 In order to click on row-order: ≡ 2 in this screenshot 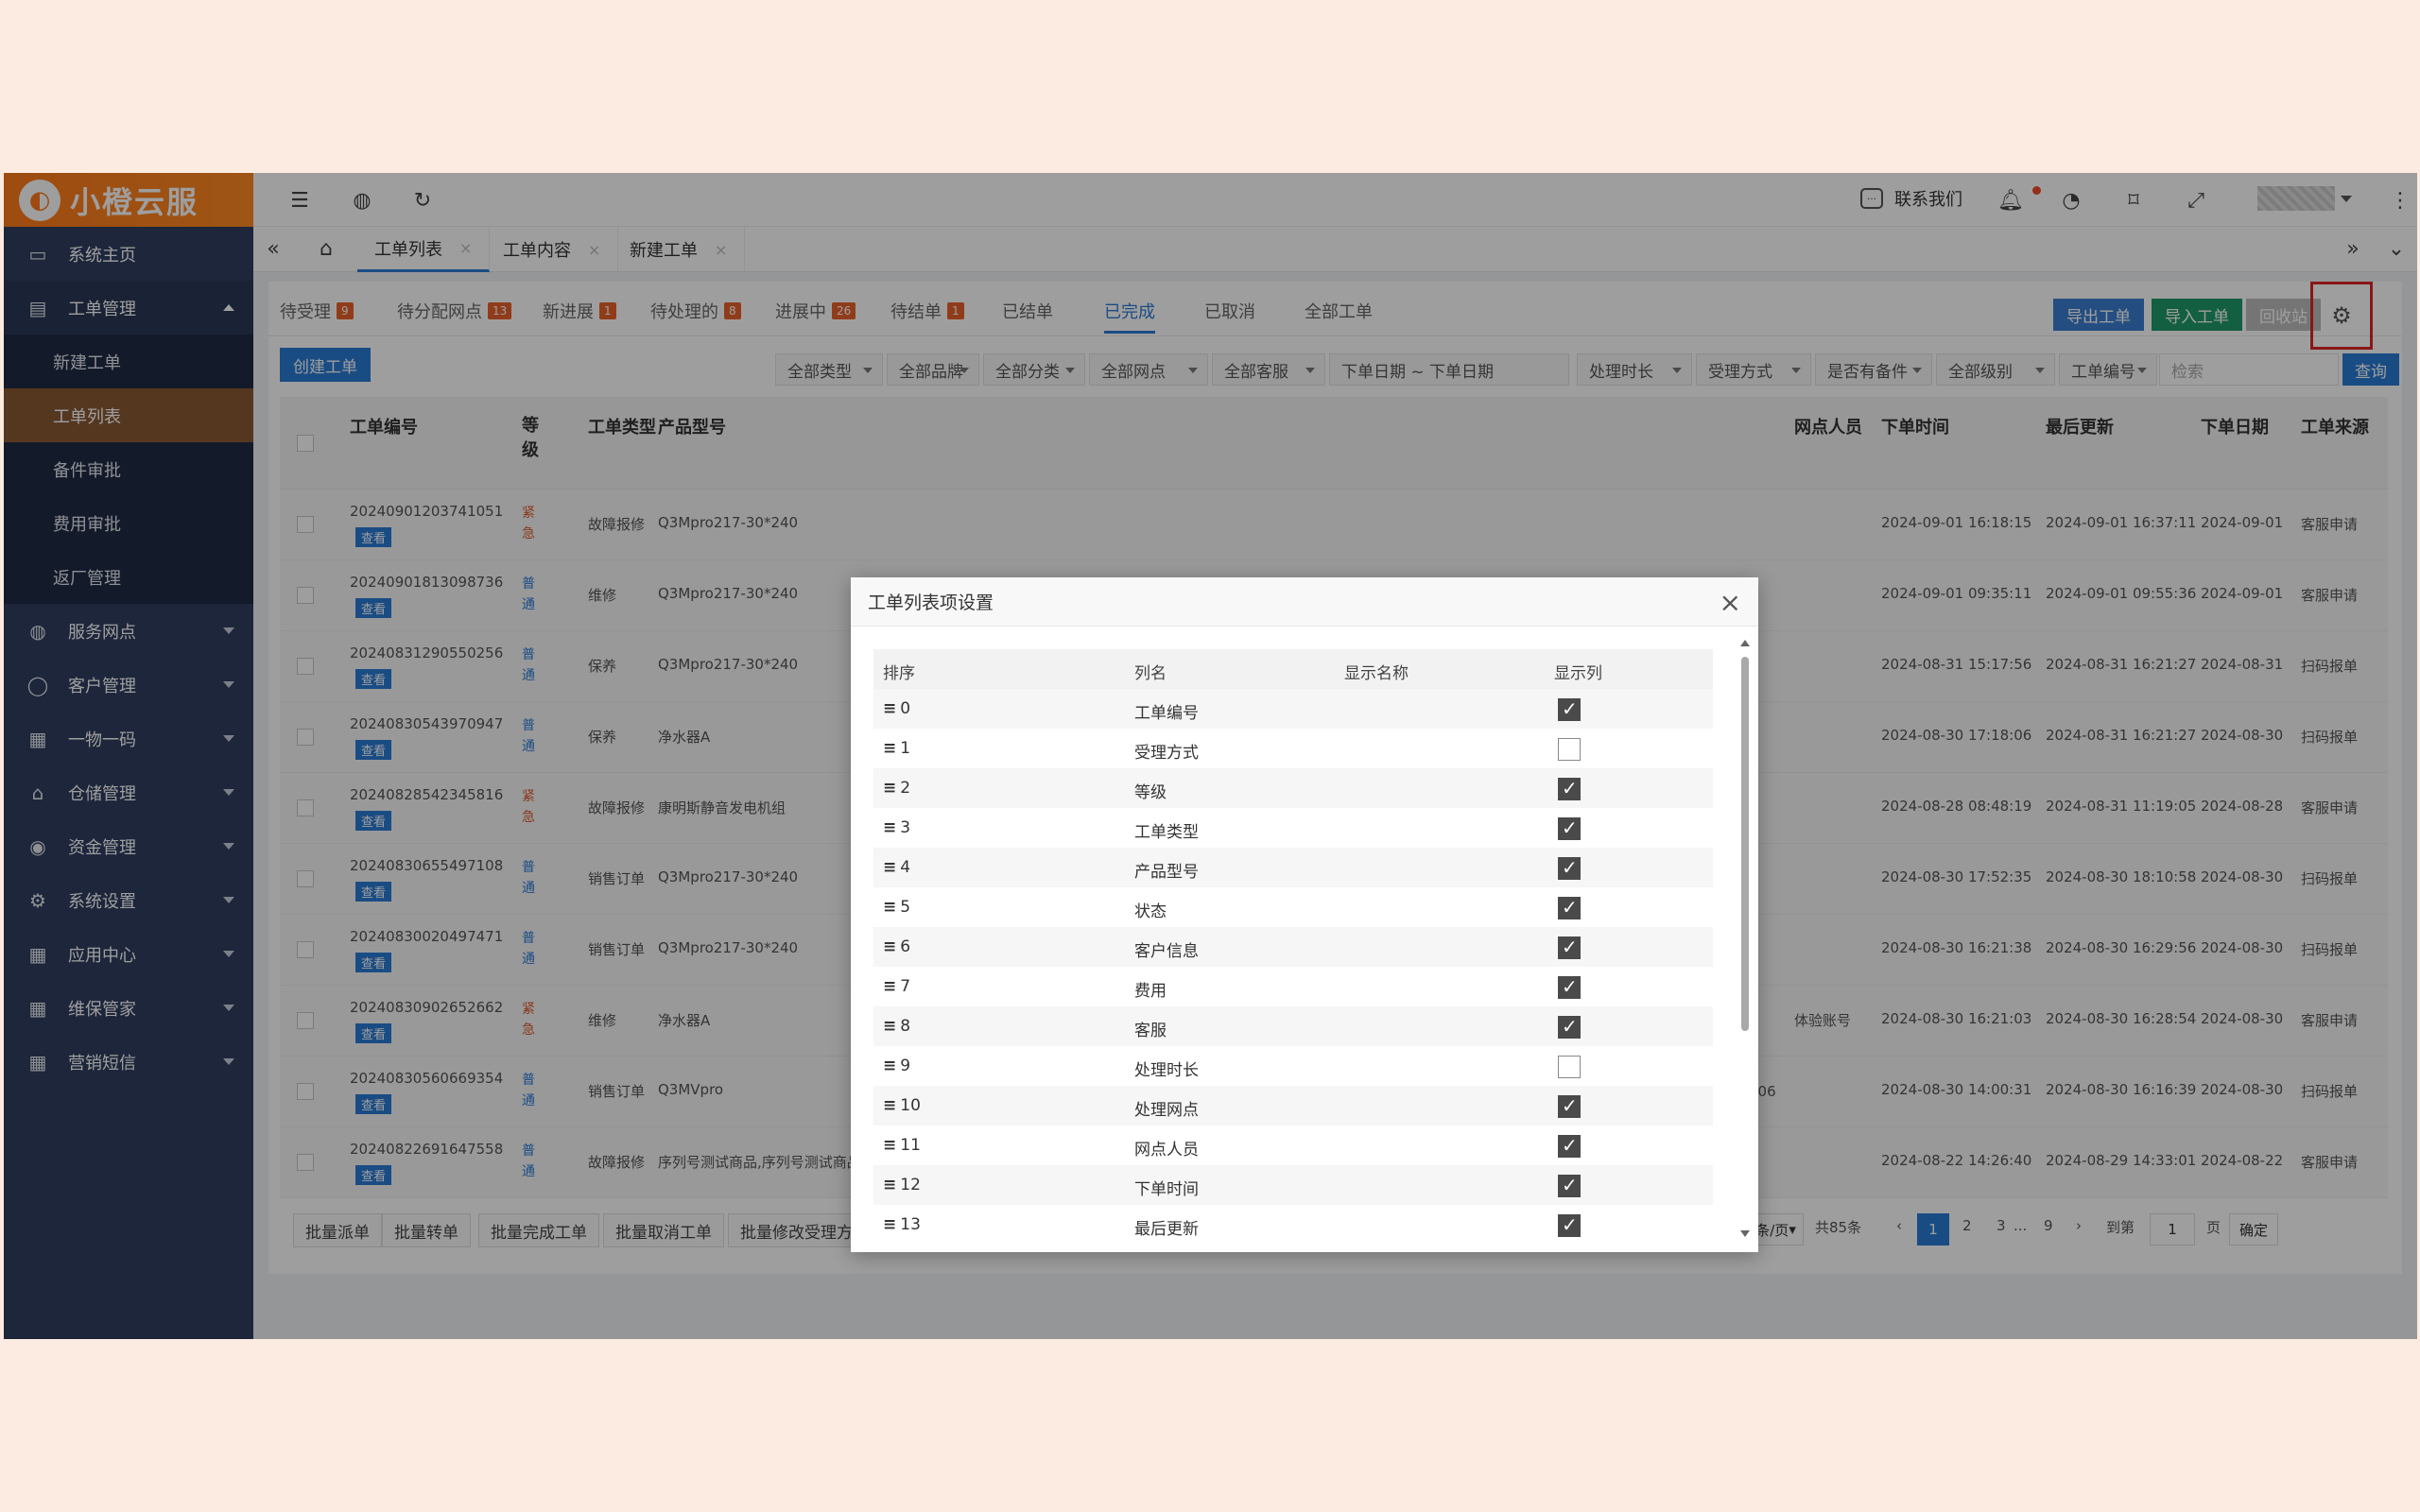, I will do `click(896, 788)`.